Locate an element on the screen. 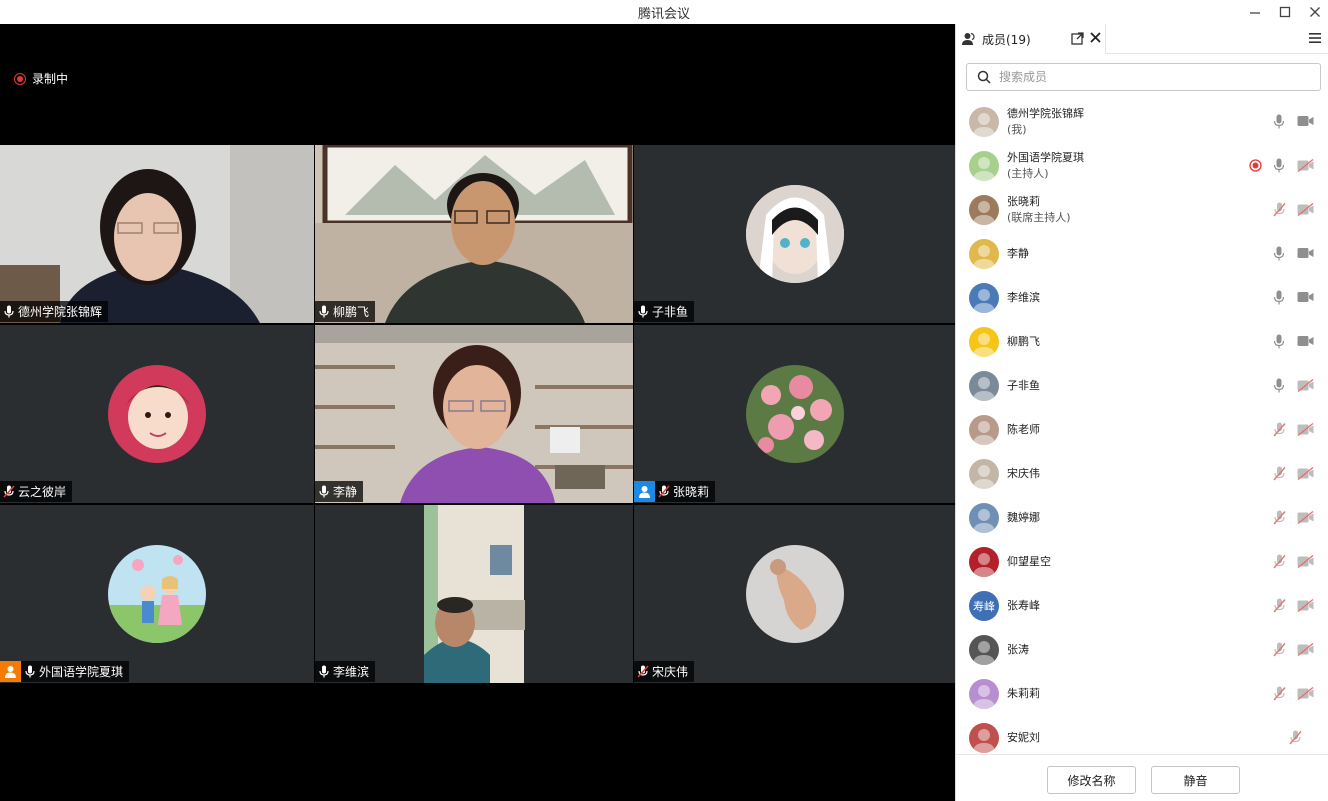 This screenshot has width=1328, height=801. video-tile: 外国语学院夏琪 is located at coordinates (157, 594).